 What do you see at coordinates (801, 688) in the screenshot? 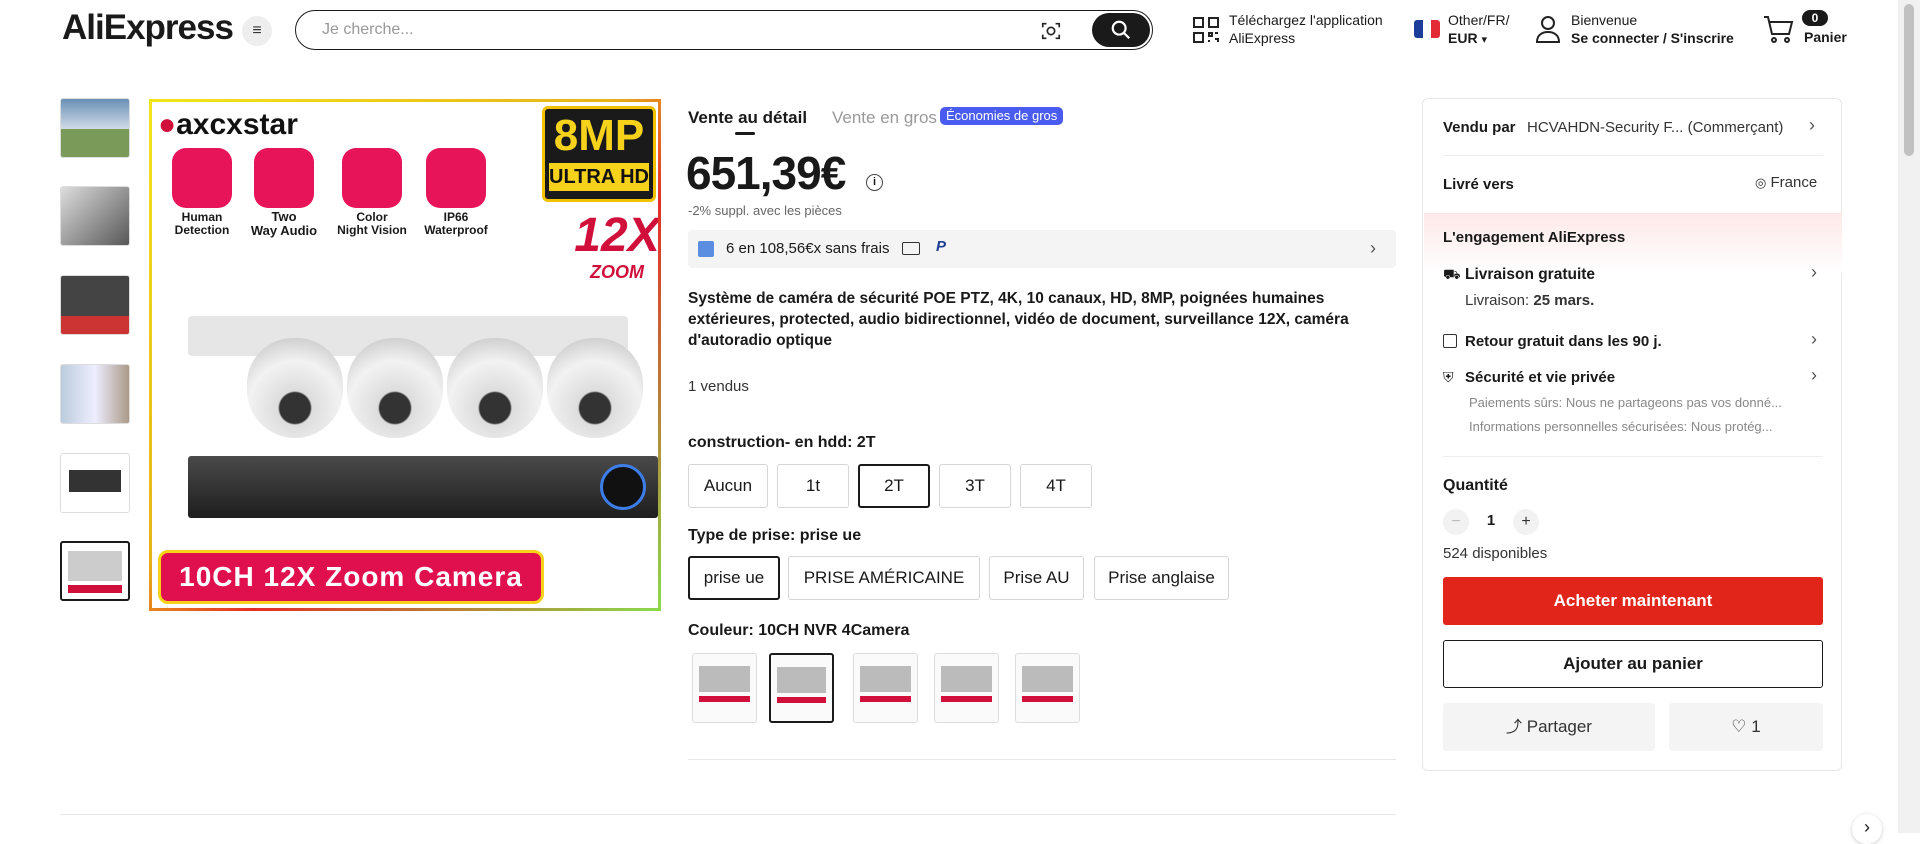
I see `color-swatch-selected` at bounding box center [801, 688].